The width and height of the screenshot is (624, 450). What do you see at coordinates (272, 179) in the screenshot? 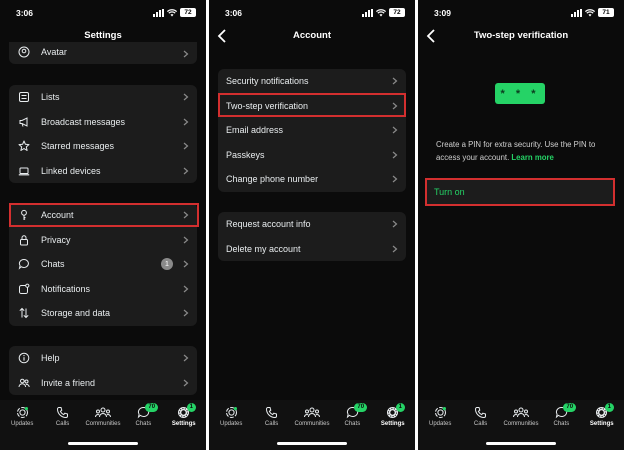
I see `account-item-label: Change phone number` at bounding box center [272, 179].